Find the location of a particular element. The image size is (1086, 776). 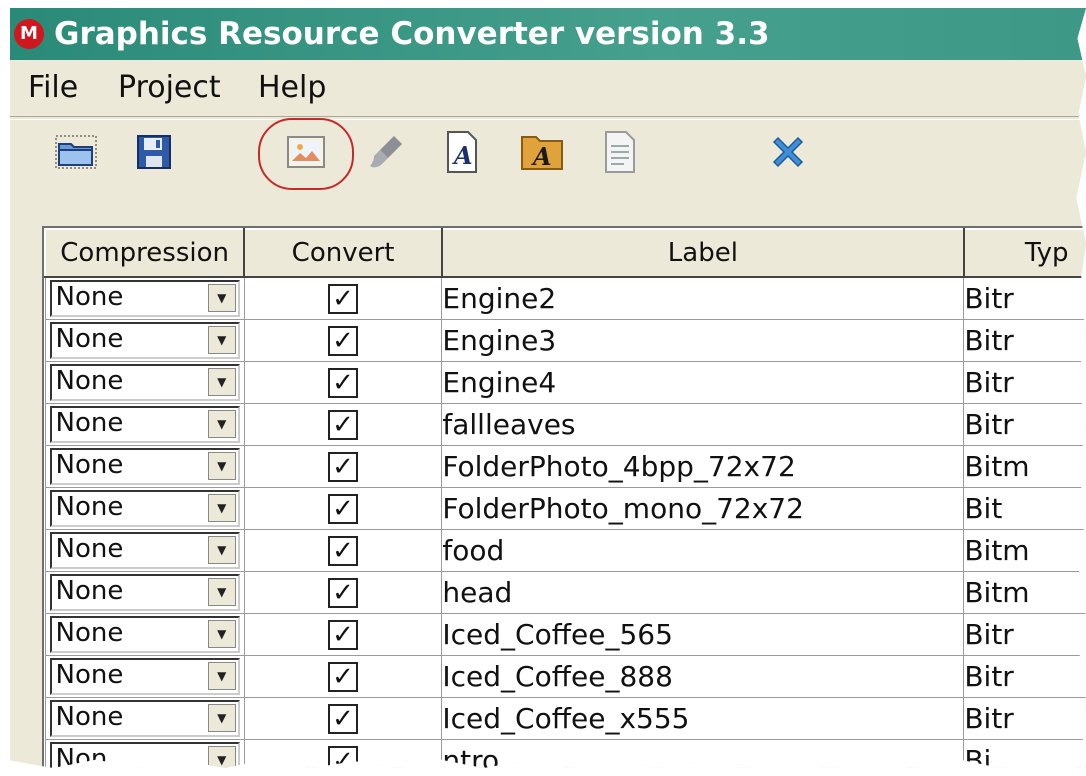

menu-file: File is located at coordinates (53, 88).